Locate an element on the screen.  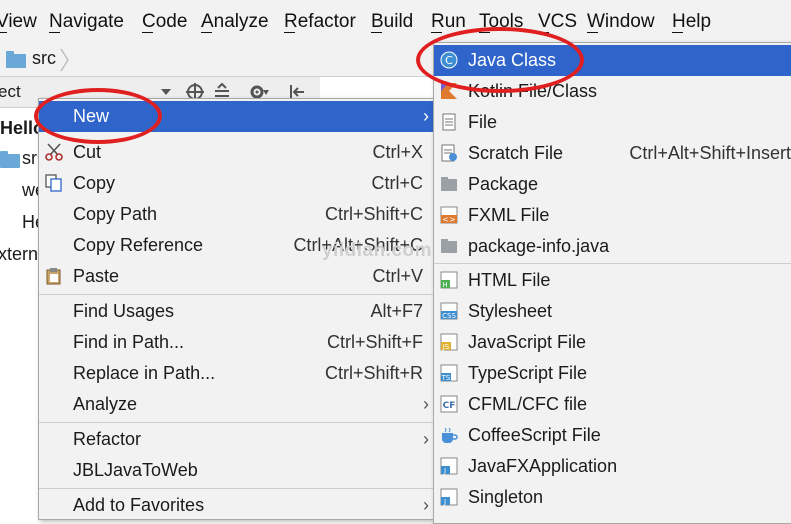
menu-item-label: Singleton is located at coordinates (506, 497).